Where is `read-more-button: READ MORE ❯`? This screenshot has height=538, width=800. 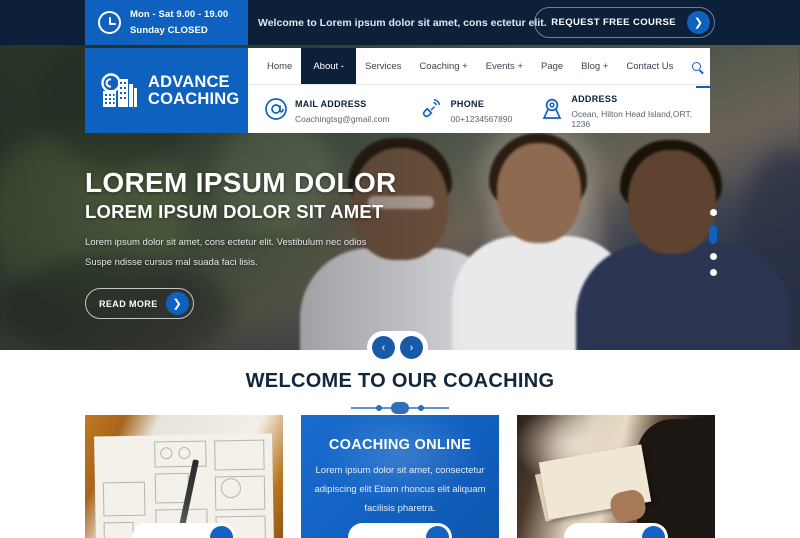
read-more-button: READ MORE ❯ is located at coordinates (139, 303).